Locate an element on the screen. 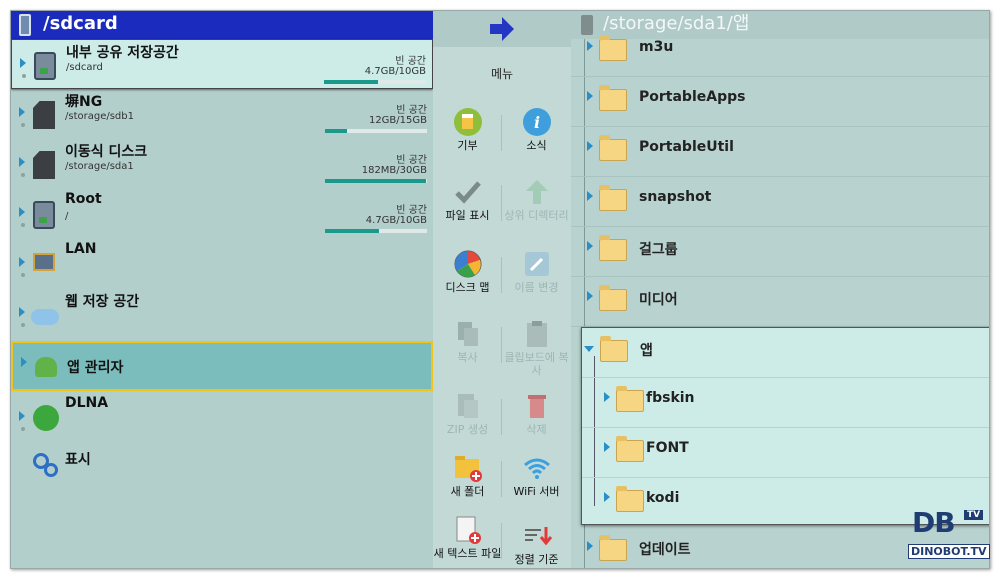 The image size is (1000, 579). wifi-server-label: WiFi 서버 is located at coordinates (536, 491).